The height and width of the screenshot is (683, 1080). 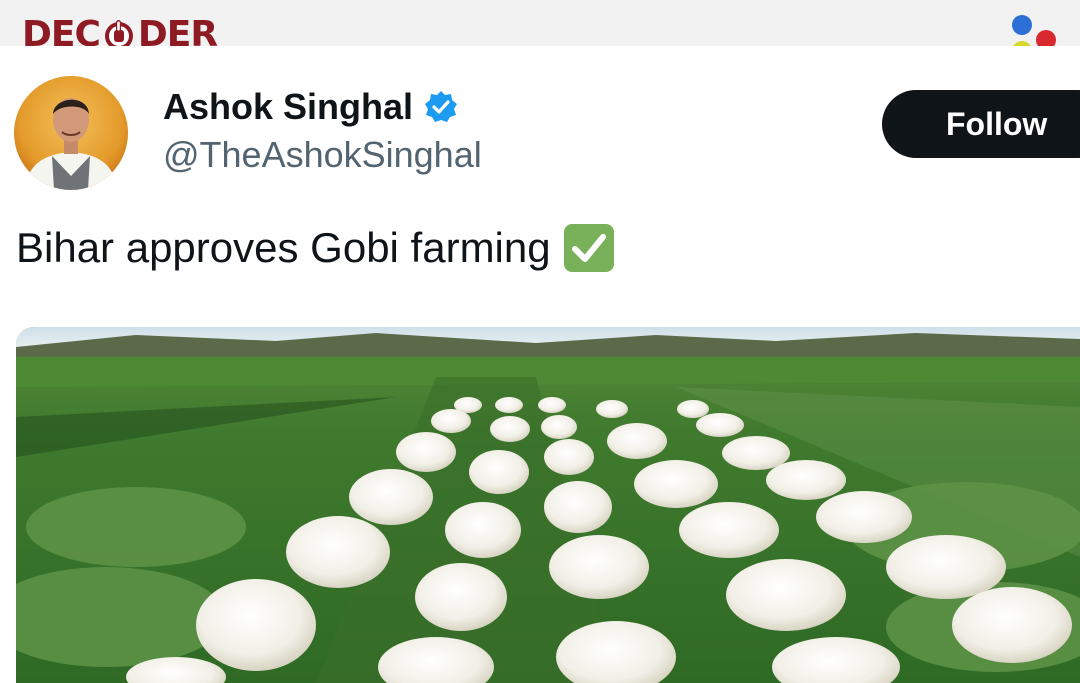 I want to click on tweet-text: Bihar approves Gobi farming, so click(x=283, y=247).